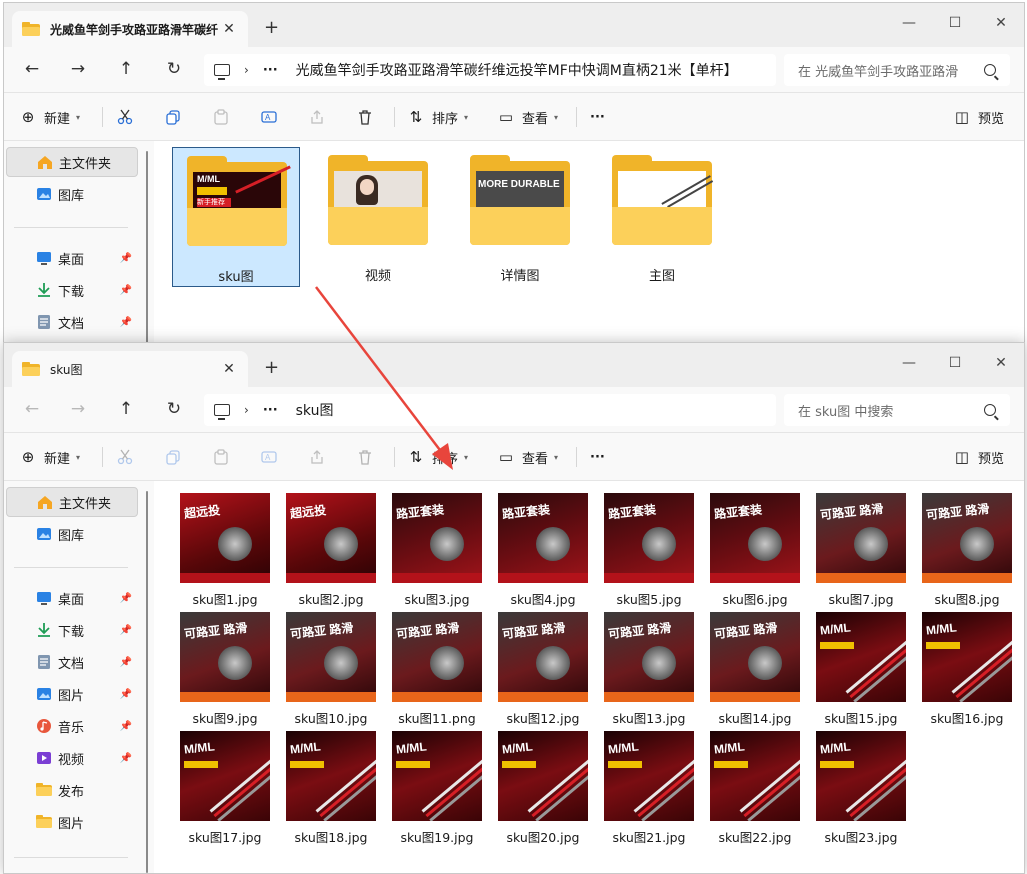 The width and height of the screenshot is (1027, 874). I want to click on file-item: 可路亚 路滑 sku图9.jpg, so click(225, 670).